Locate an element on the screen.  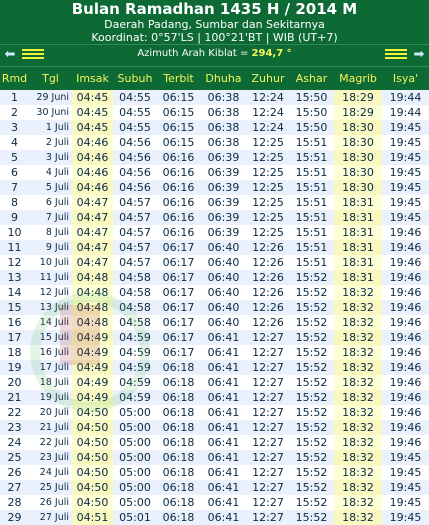
table-cell: 24 Juli is located at coordinates (50, 472).